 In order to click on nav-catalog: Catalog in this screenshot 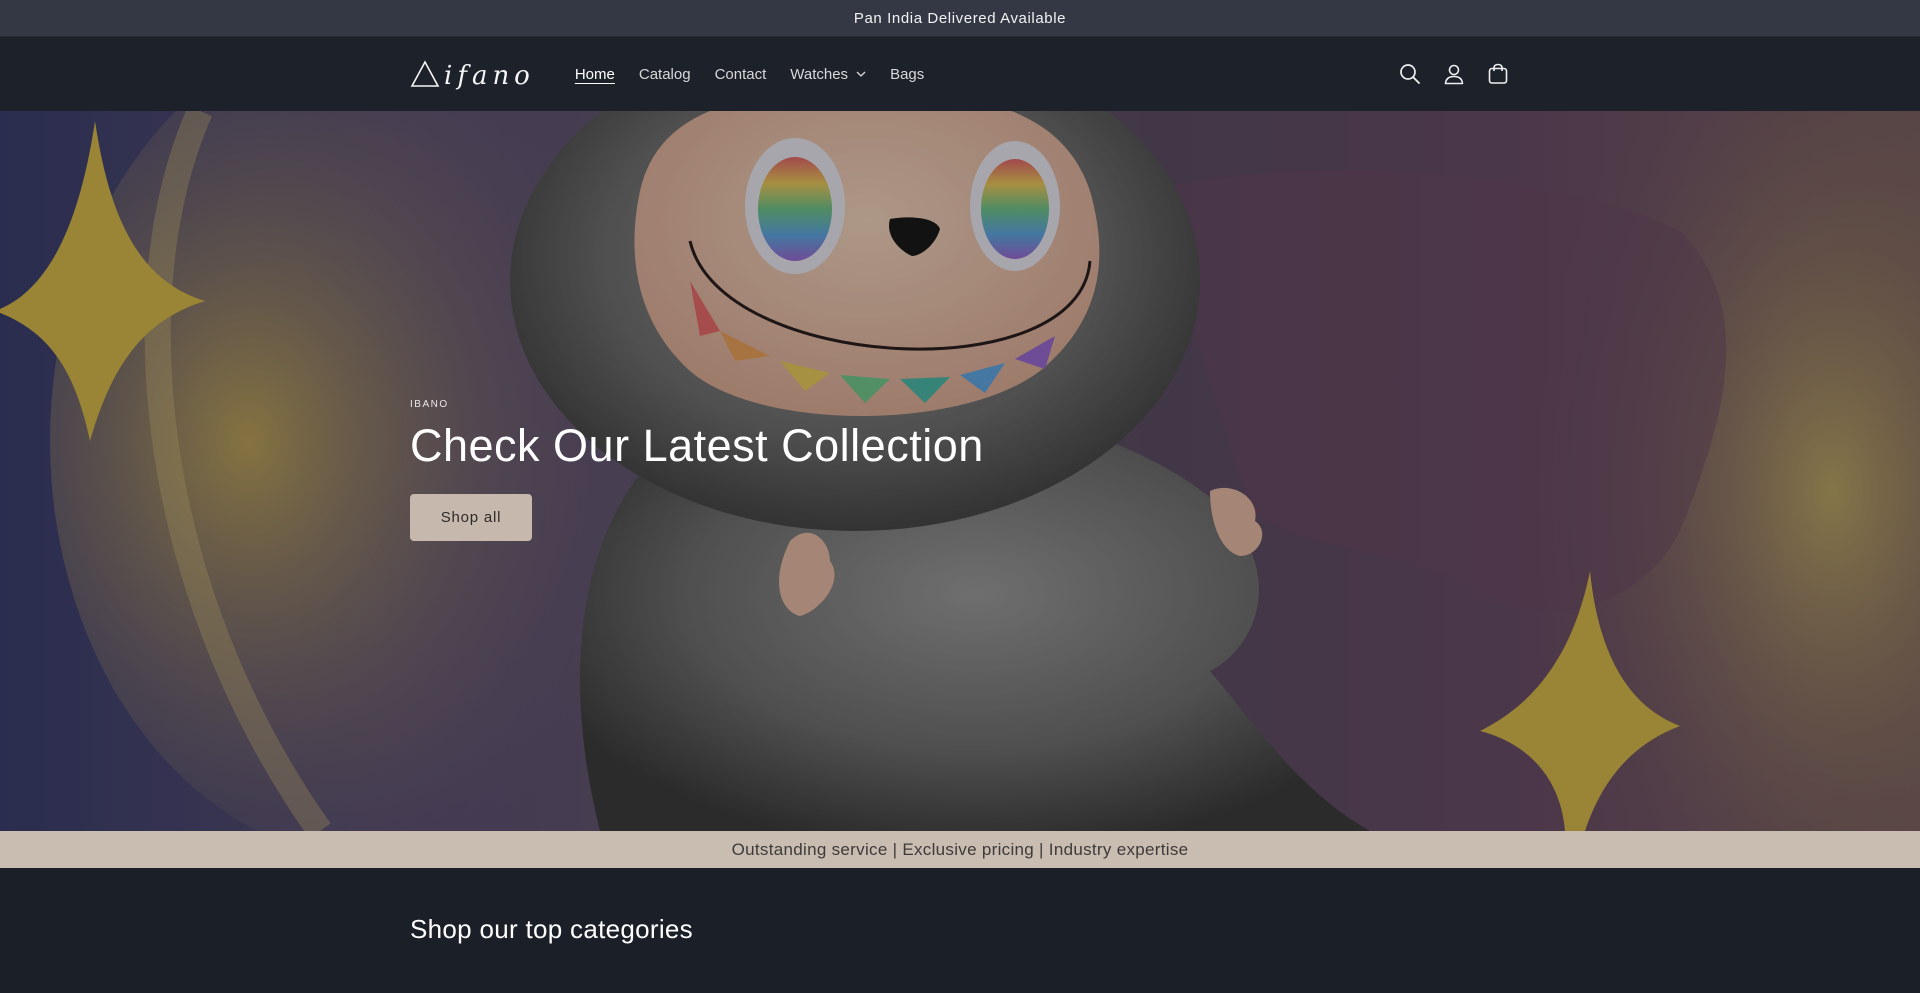, I will do `click(665, 74)`.